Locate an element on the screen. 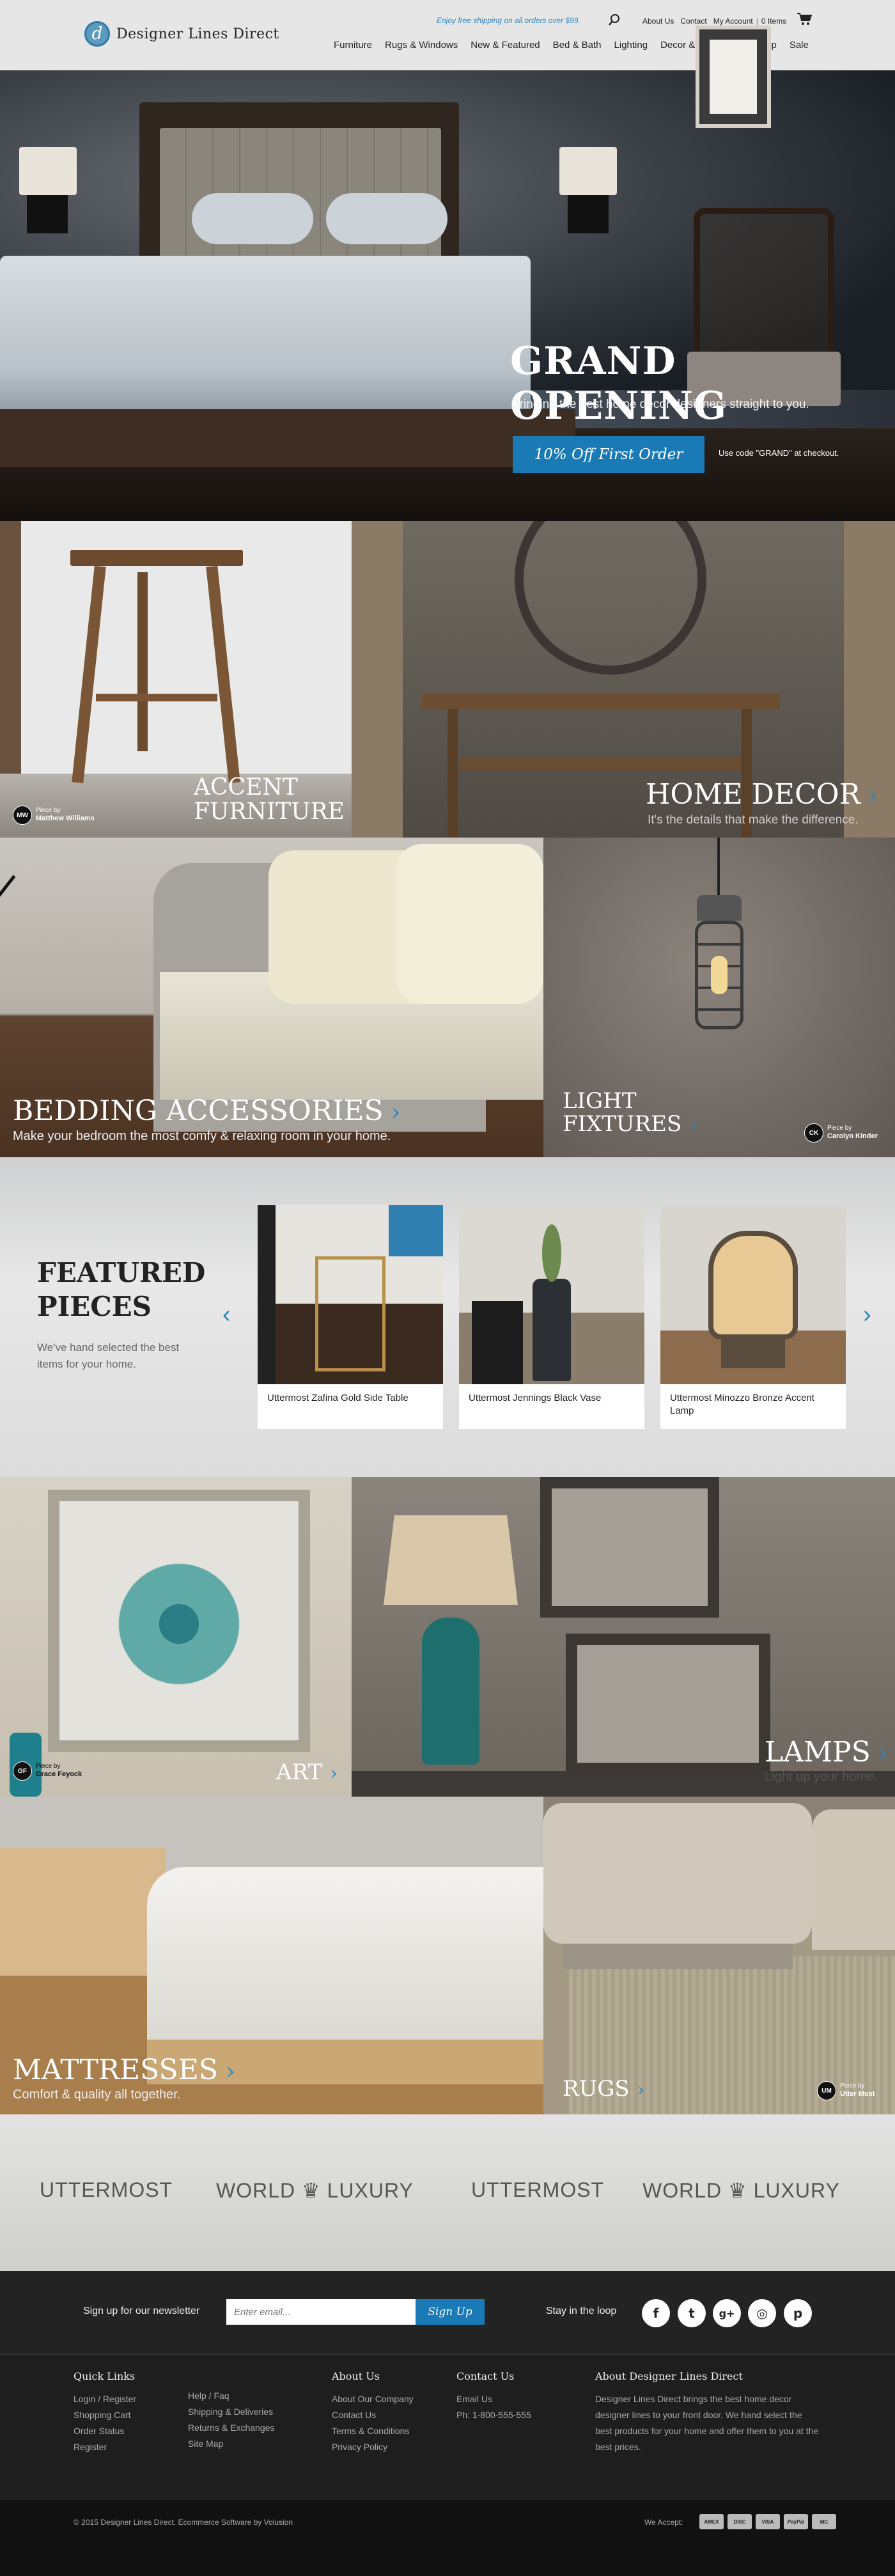 The image size is (895, 2576). footer-link: Terms & Conditions is located at coordinates (373, 2431).